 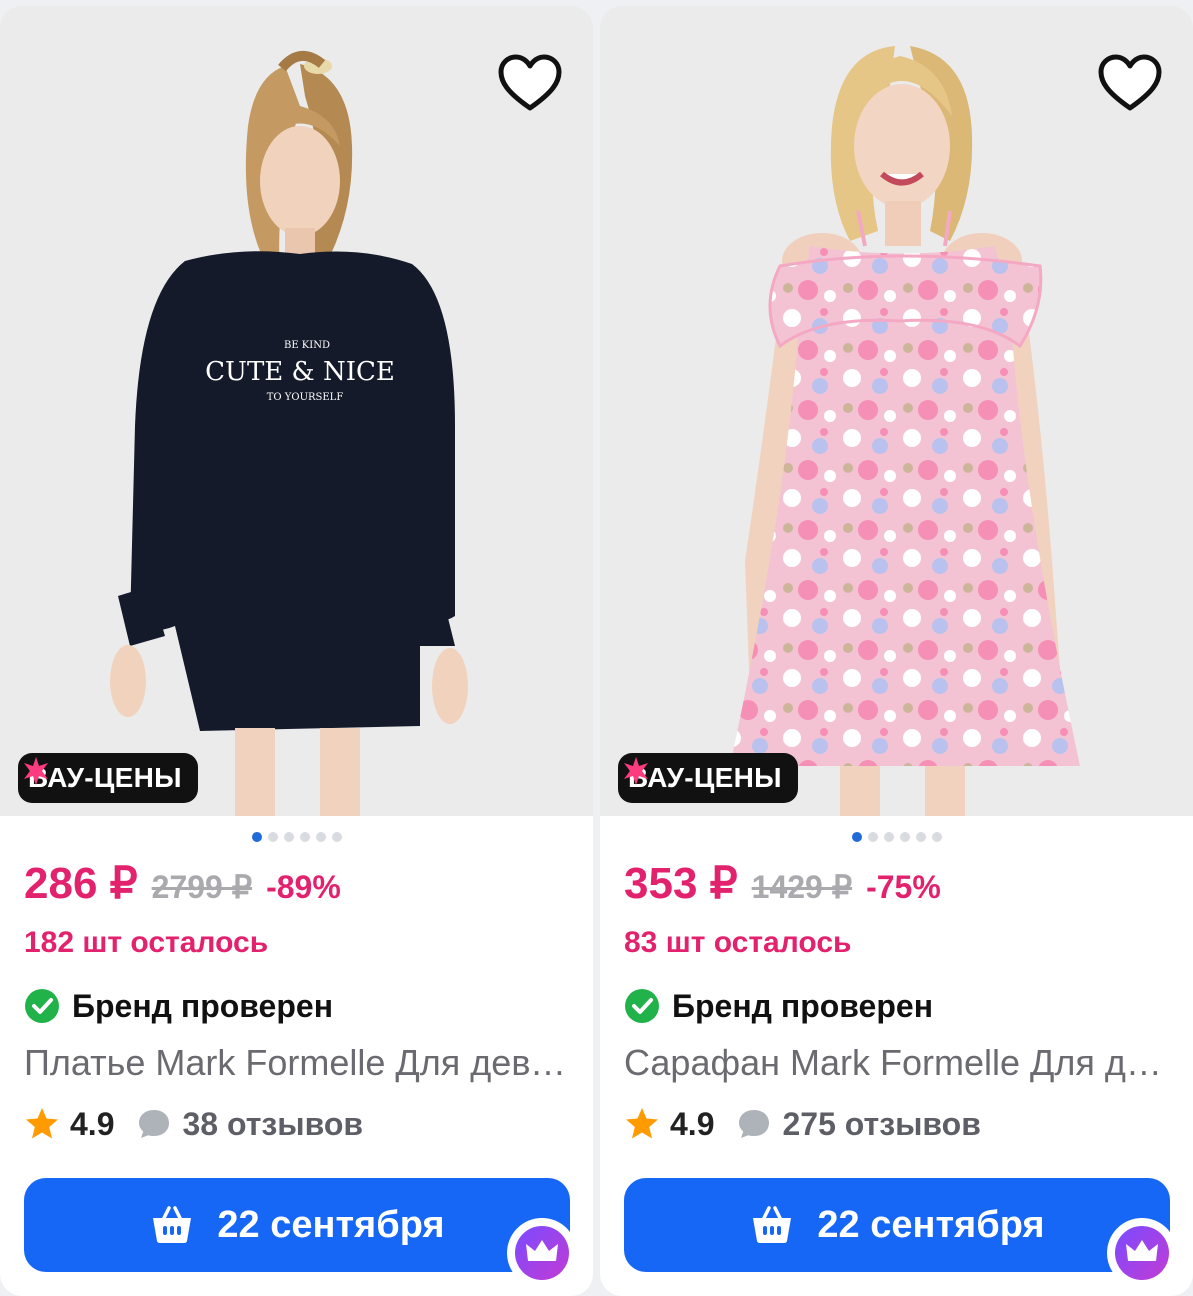 What do you see at coordinates (802, 887) in the screenshot?
I see `old-price: 1429 ₽` at bounding box center [802, 887].